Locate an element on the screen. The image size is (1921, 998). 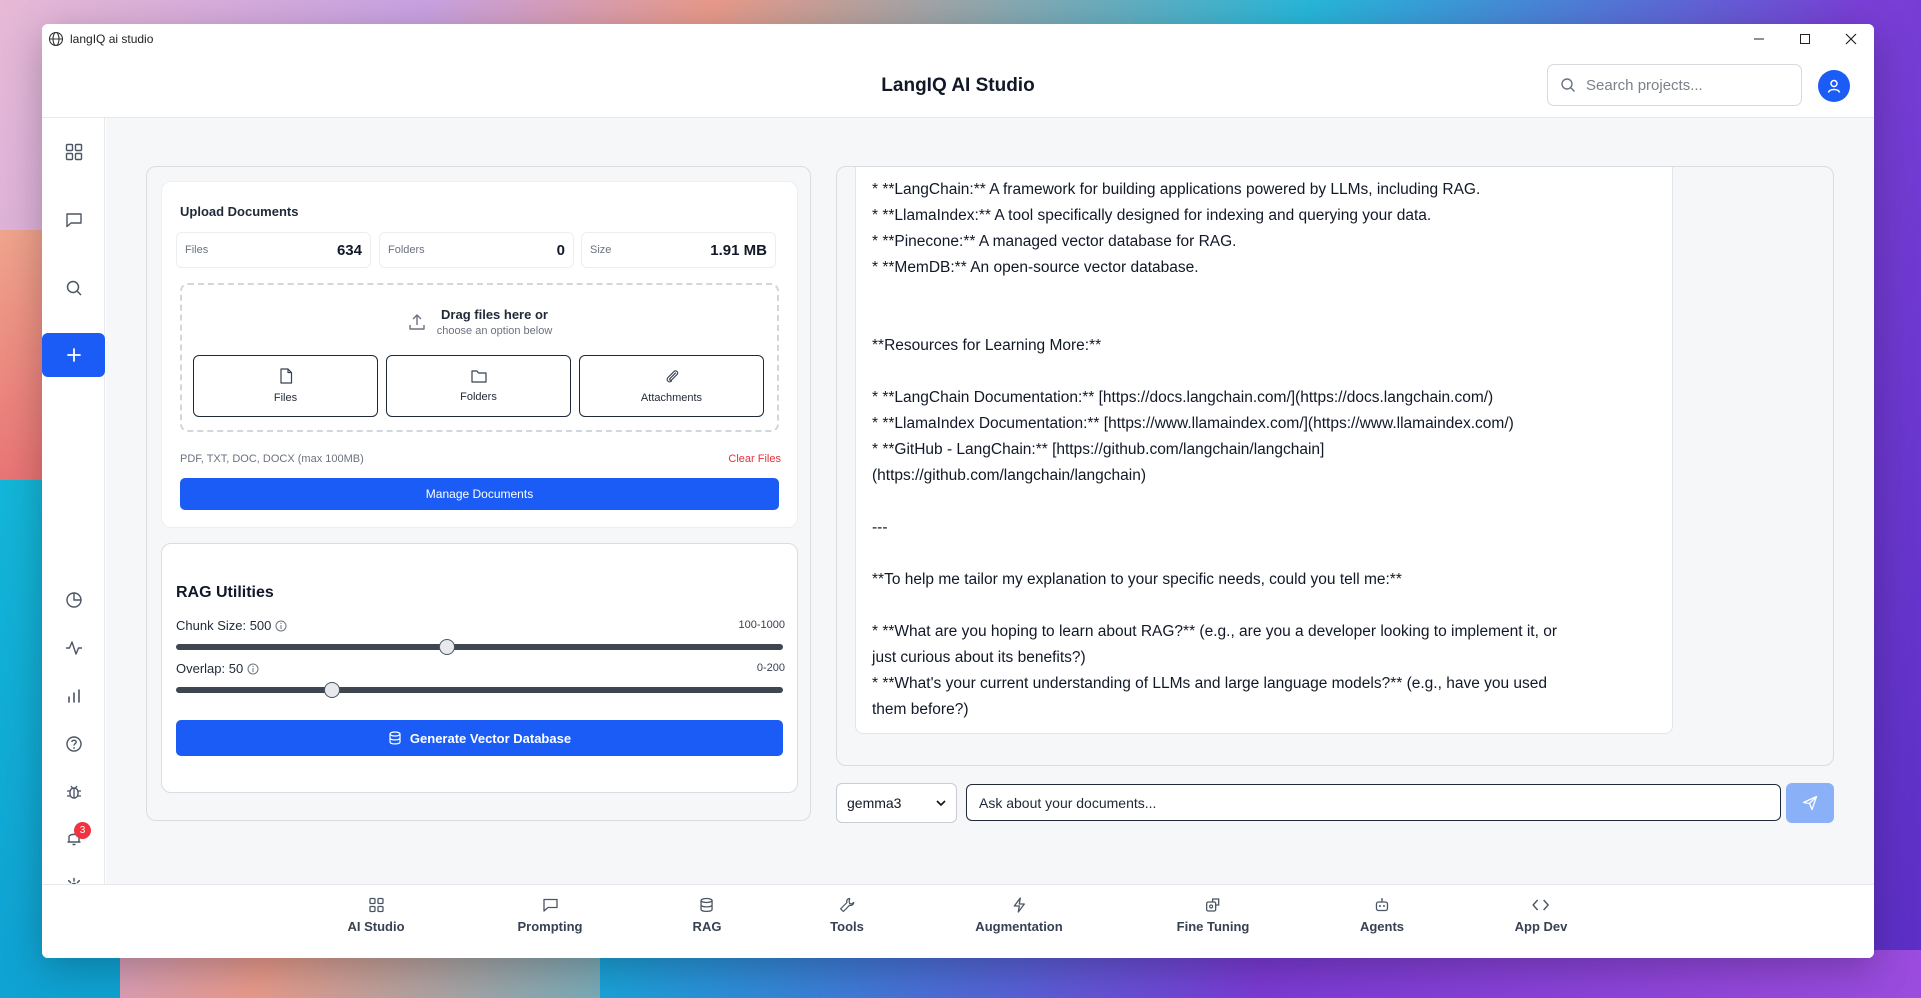
overlap-label: Overlap: 50 is located at coordinates (217, 668).